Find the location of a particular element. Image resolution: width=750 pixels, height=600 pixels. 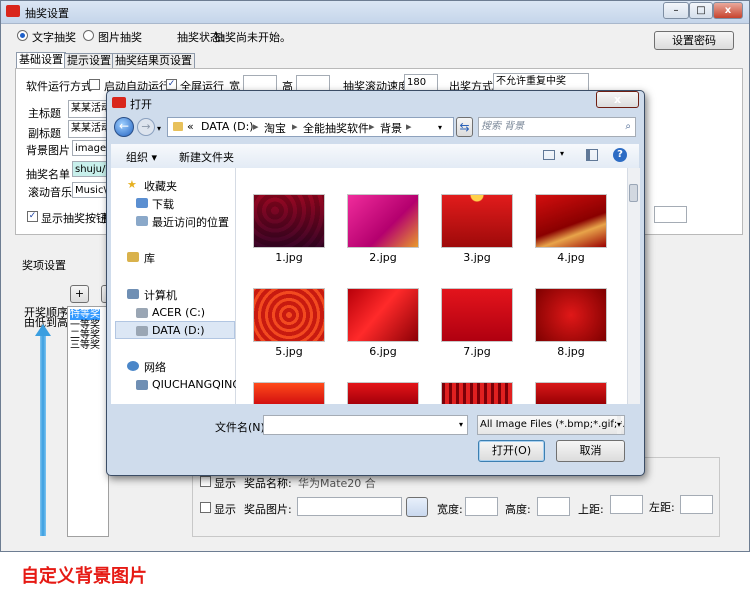

nav-favorites: 收藏夹 is located at coordinates (160, 186).